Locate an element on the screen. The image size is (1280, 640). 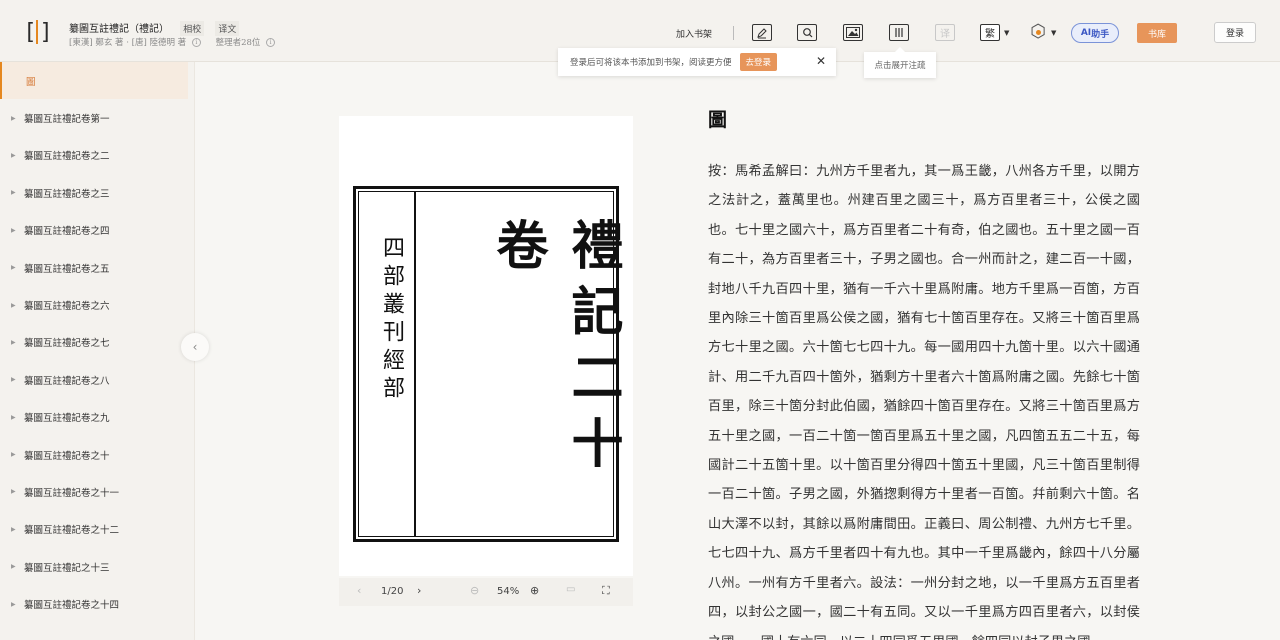
library-button: 书库 is located at coordinates (1157, 33).